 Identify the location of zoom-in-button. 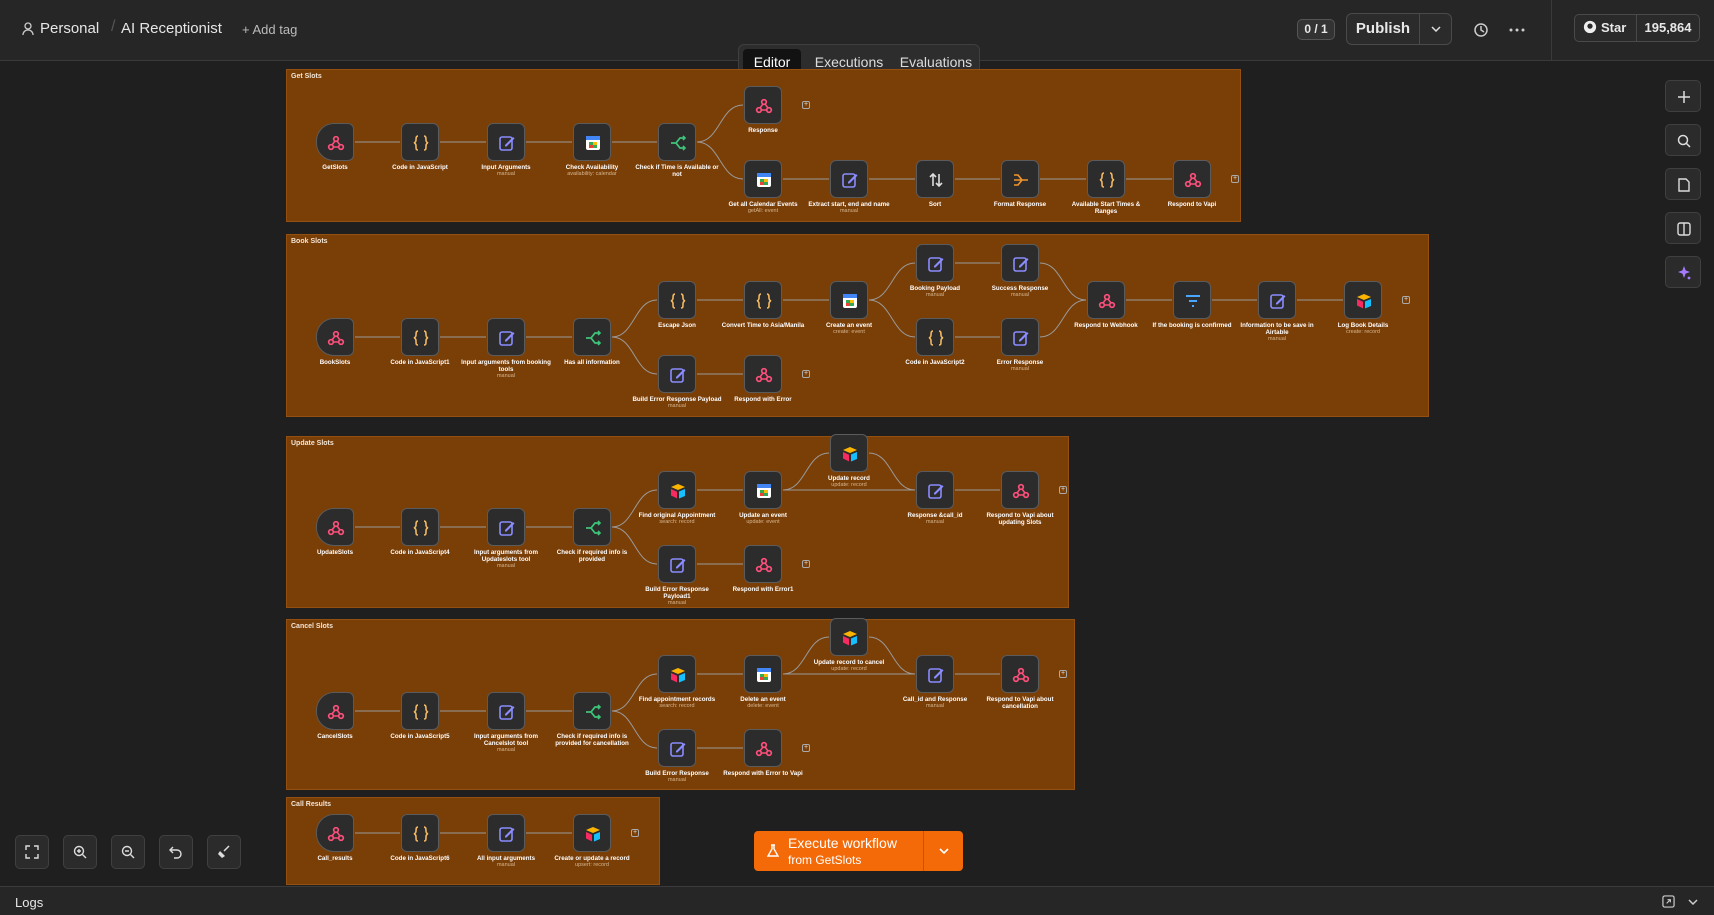
(80, 852).